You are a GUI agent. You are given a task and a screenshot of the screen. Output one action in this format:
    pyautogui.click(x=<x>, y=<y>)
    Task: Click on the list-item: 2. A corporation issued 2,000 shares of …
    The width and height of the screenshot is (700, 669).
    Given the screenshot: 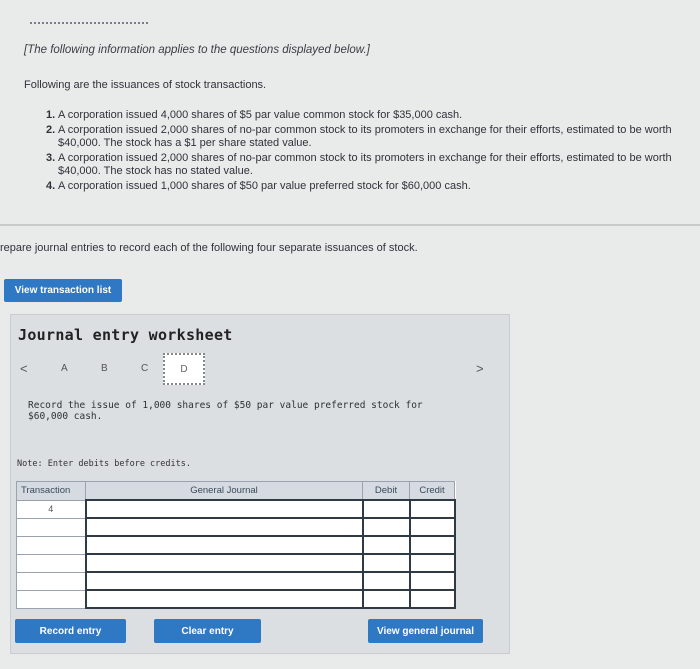 What is the action you would take?
    pyautogui.click(x=366, y=137)
    